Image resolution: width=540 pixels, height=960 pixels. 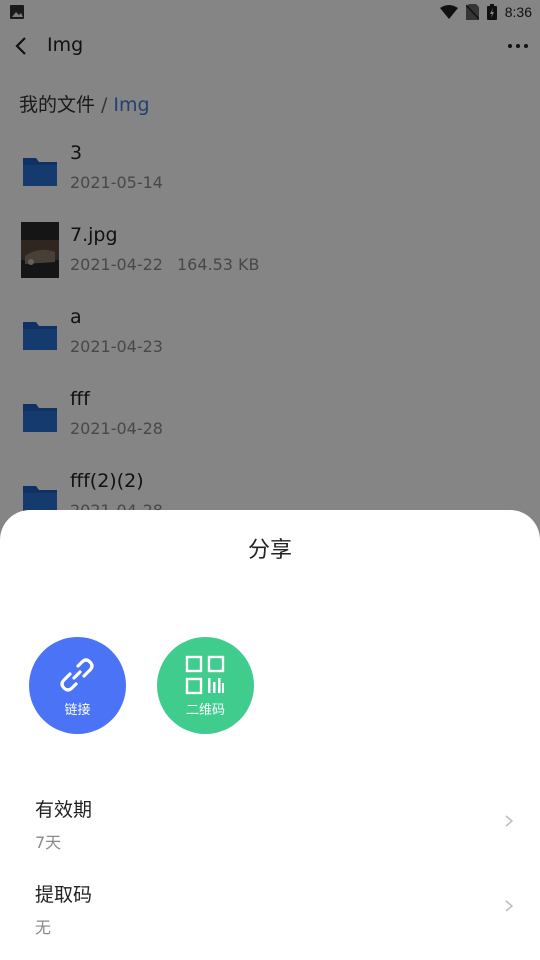 What do you see at coordinates (77, 710) in the screenshot?
I see `share-link-label: 链接` at bounding box center [77, 710].